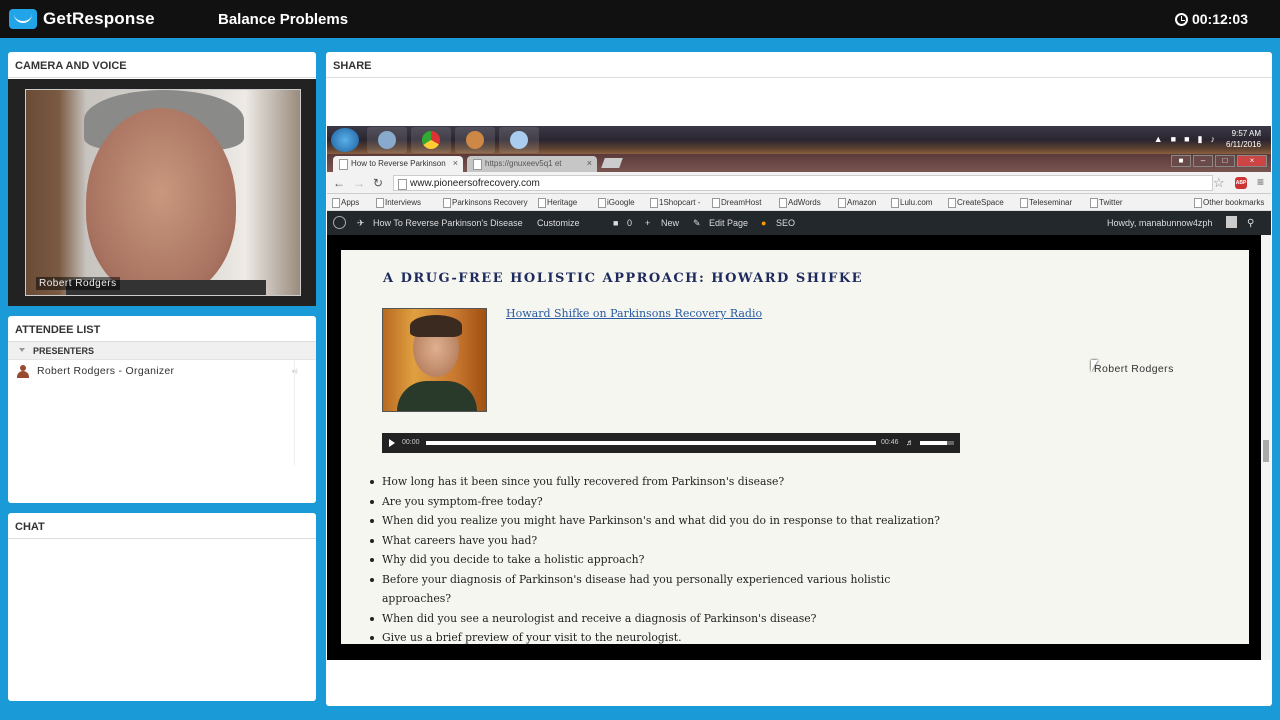  What do you see at coordinates (785, 223) in the screenshot?
I see `wp-seo-link: SEO` at bounding box center [785, 223].